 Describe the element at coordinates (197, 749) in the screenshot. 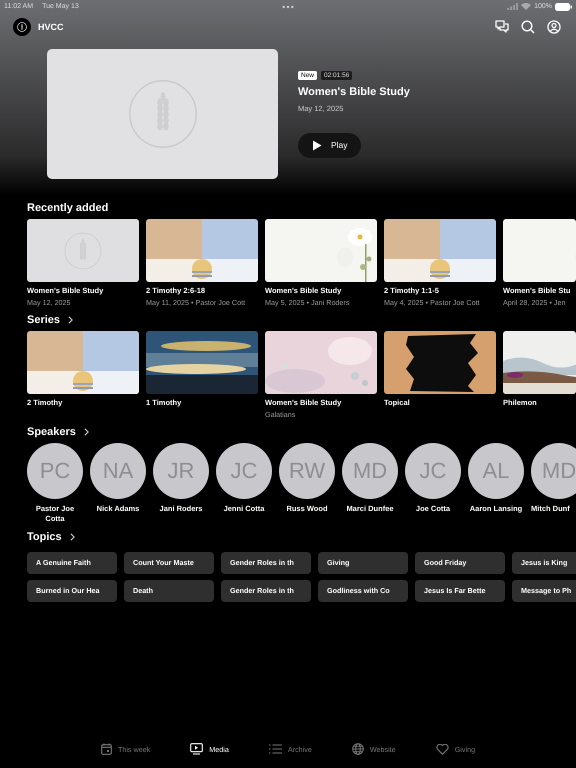

I see `tv-play-icon` at that location.